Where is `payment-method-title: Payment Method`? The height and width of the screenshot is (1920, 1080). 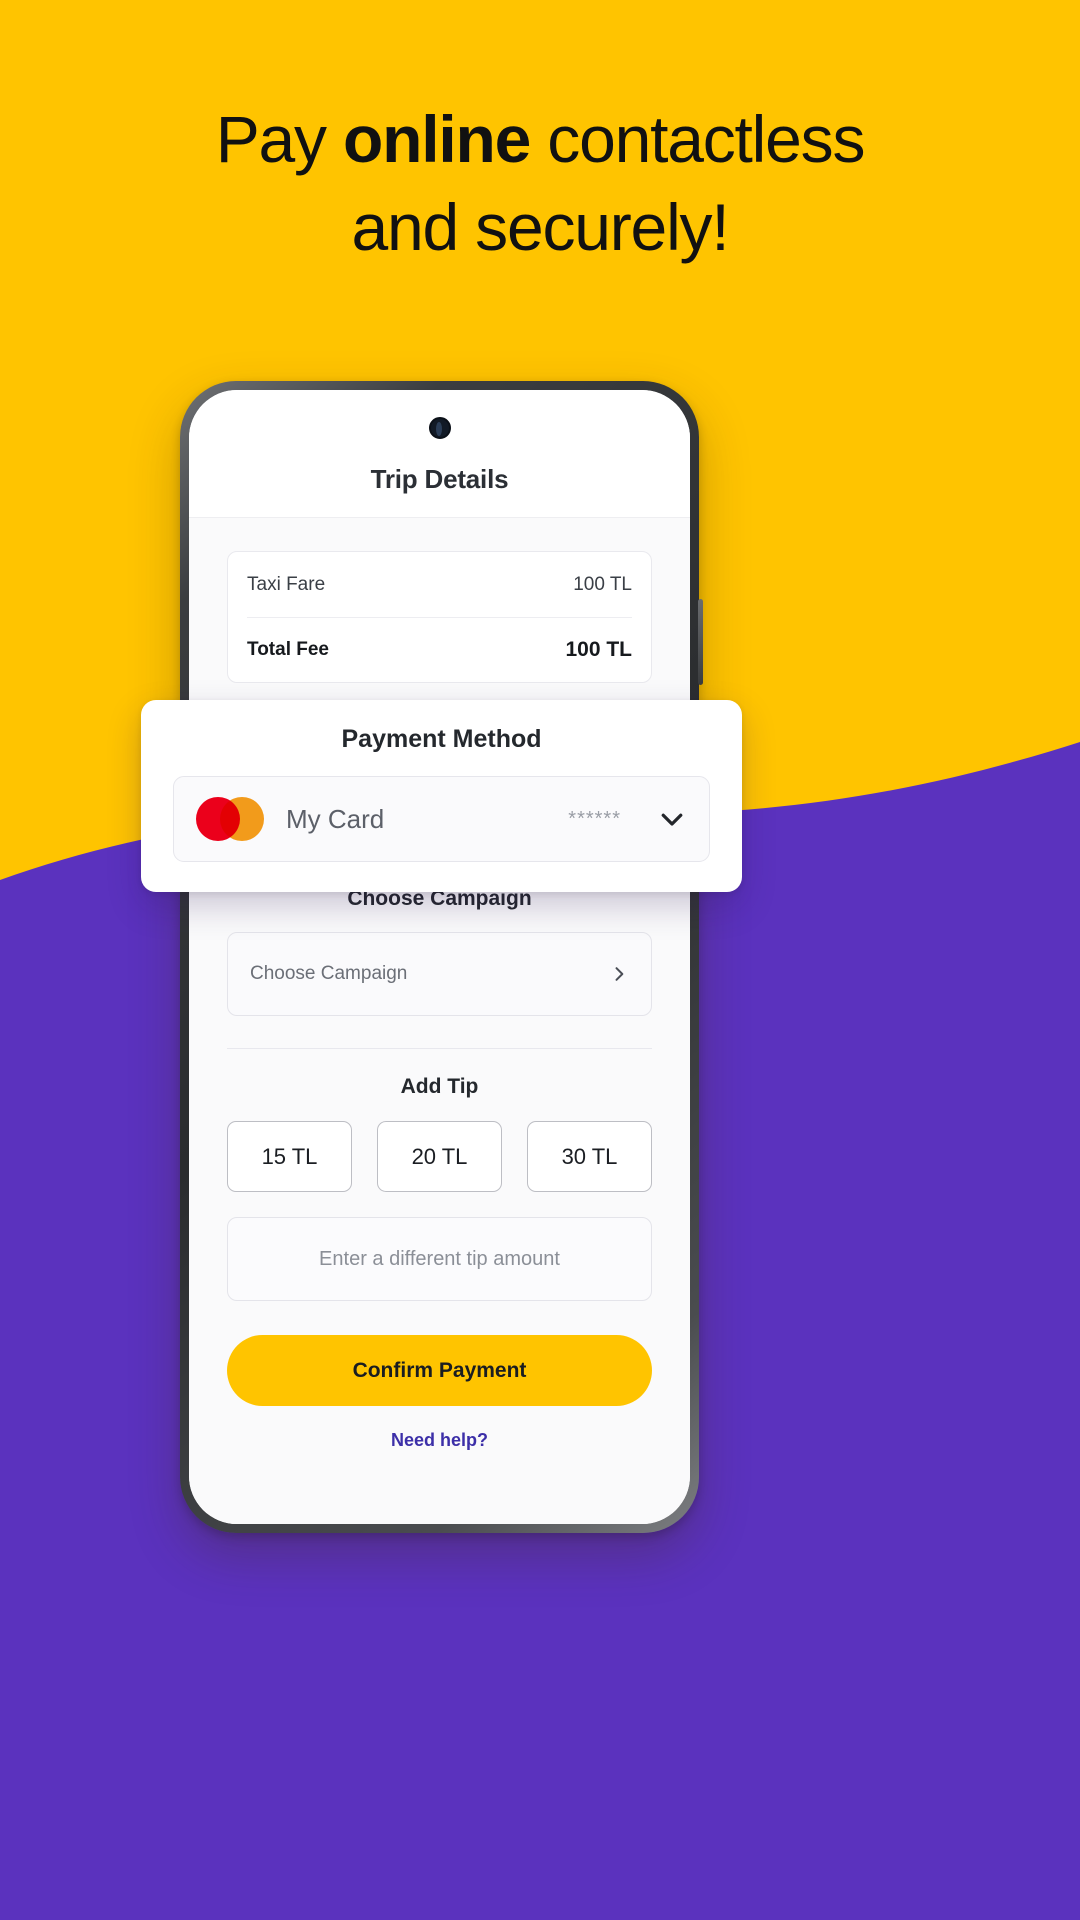 payment-method-title: Payment Method is located at coordinates (441, 739).